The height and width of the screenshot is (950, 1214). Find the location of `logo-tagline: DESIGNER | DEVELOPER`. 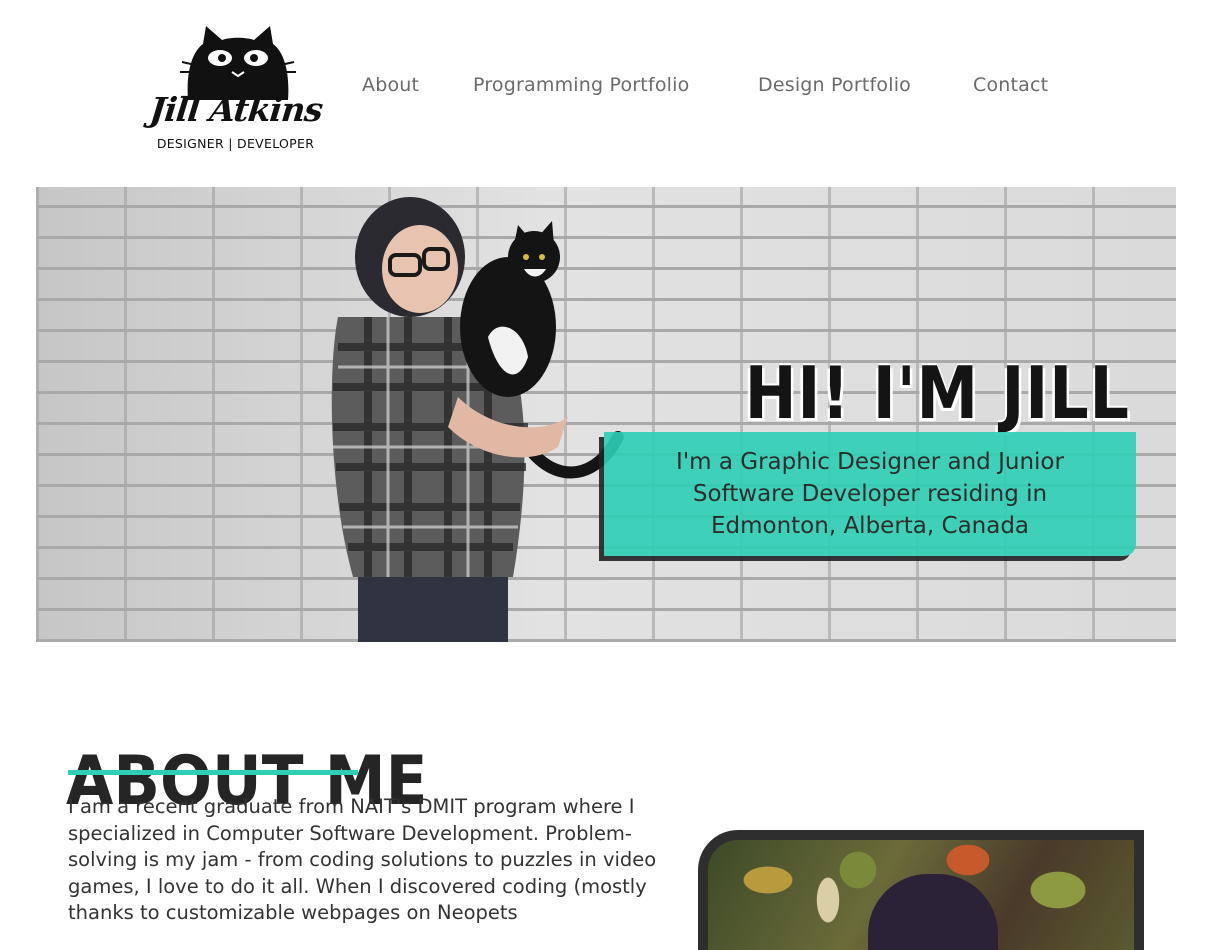

logo-tagline: DESIGNER | DEVELOPER is located at coordinates (235, 143).